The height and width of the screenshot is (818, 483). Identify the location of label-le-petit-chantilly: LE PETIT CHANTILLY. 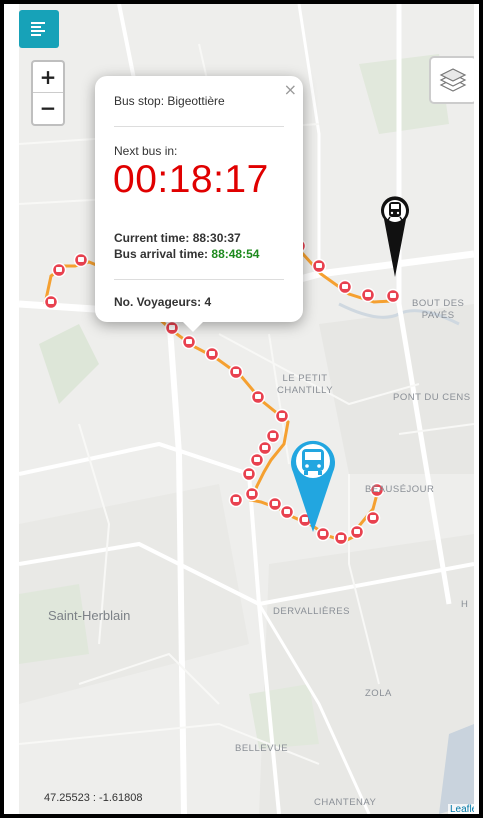
(305, 384).